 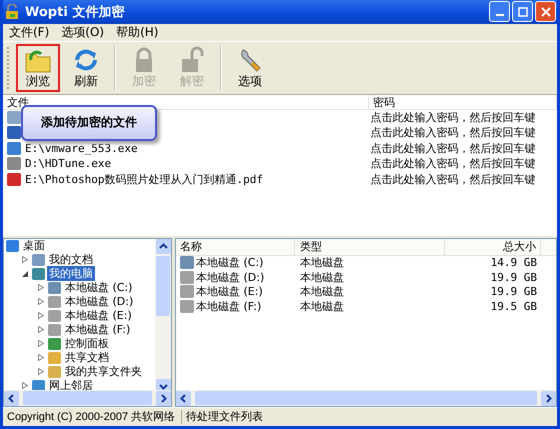 I want to click on column-header: 总大小, so click(x=493, y=246).